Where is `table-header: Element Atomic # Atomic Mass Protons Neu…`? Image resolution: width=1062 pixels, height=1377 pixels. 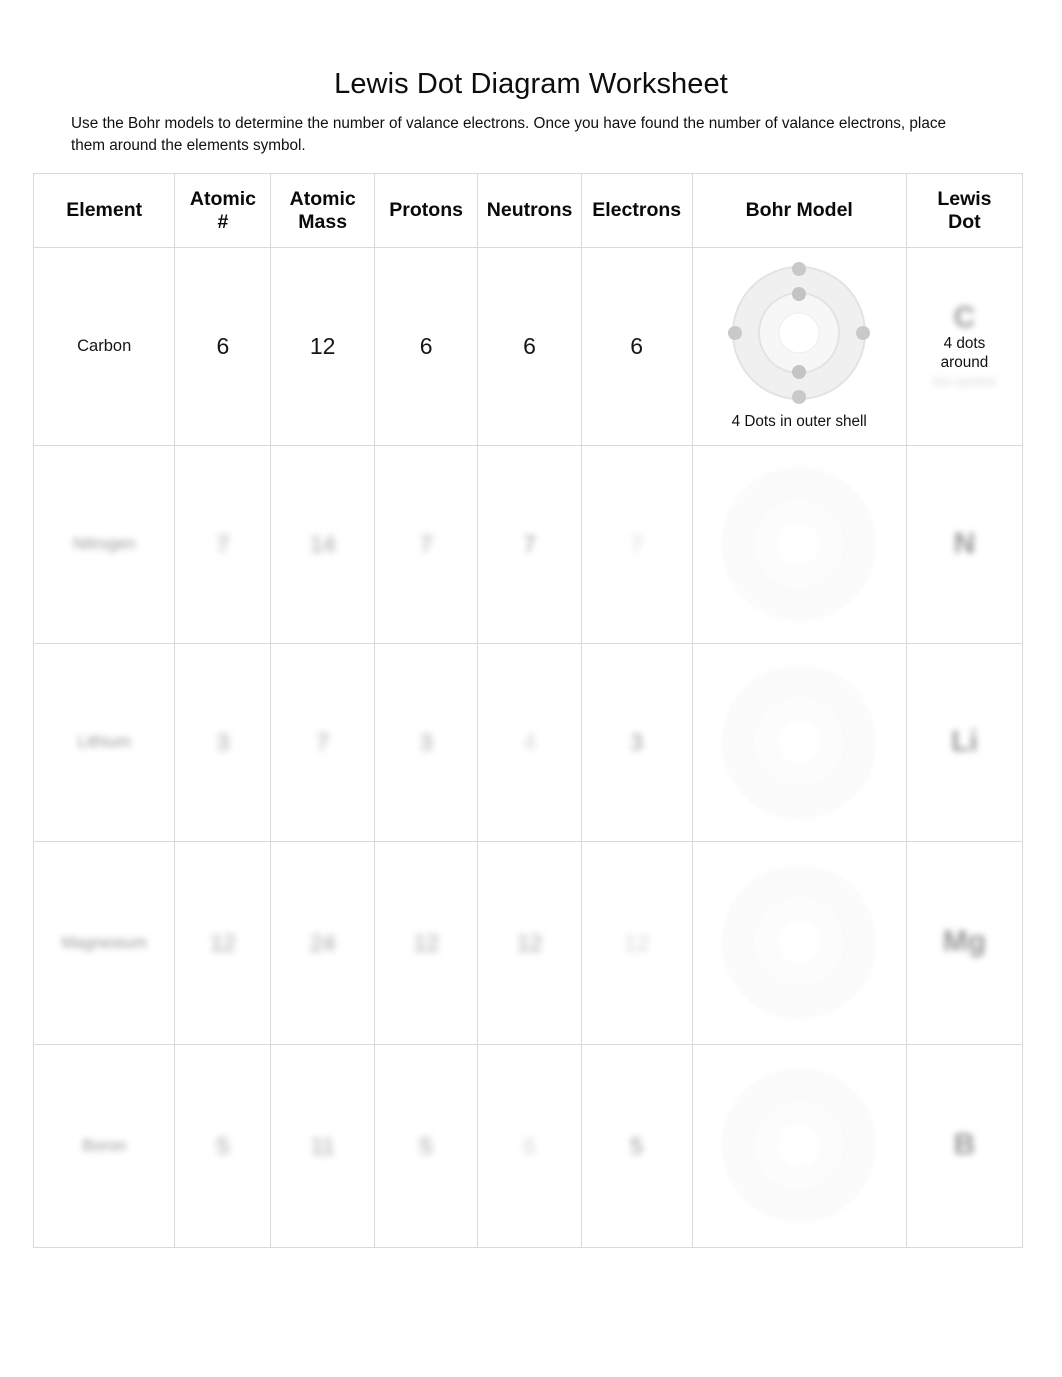
table-header: Element Atomic # Atomic Mass Protons Neu… is located at coordinates (528, 210).